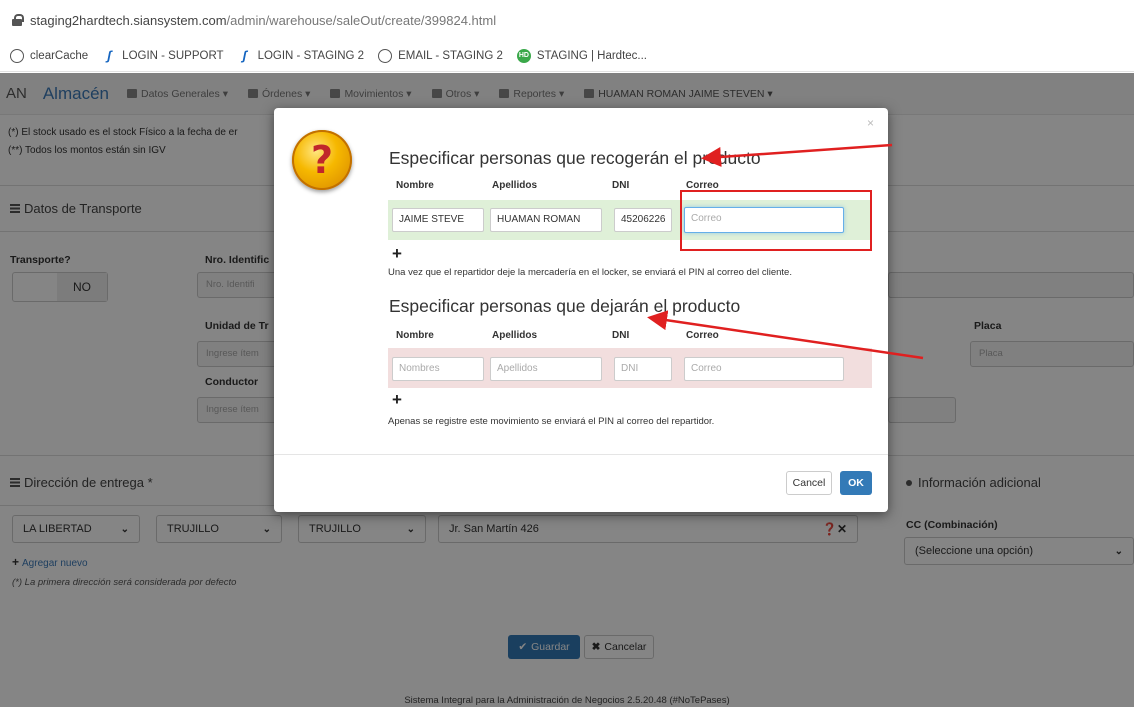 The image size is (1134, 707). Describe the element at coordinates (438, 369) in the screenshot. I see `dropoff-nombre-input: Nombres` at that location.